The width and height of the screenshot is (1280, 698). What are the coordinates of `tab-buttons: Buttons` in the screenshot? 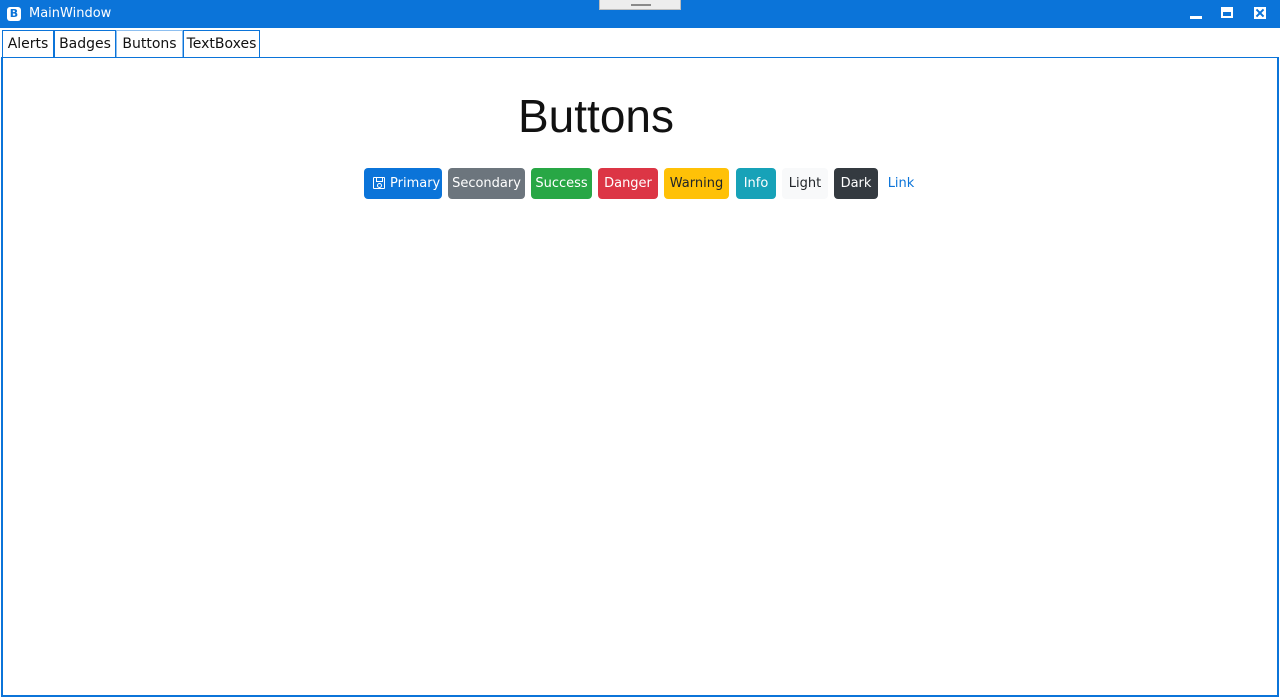 It's located at (149, 44).